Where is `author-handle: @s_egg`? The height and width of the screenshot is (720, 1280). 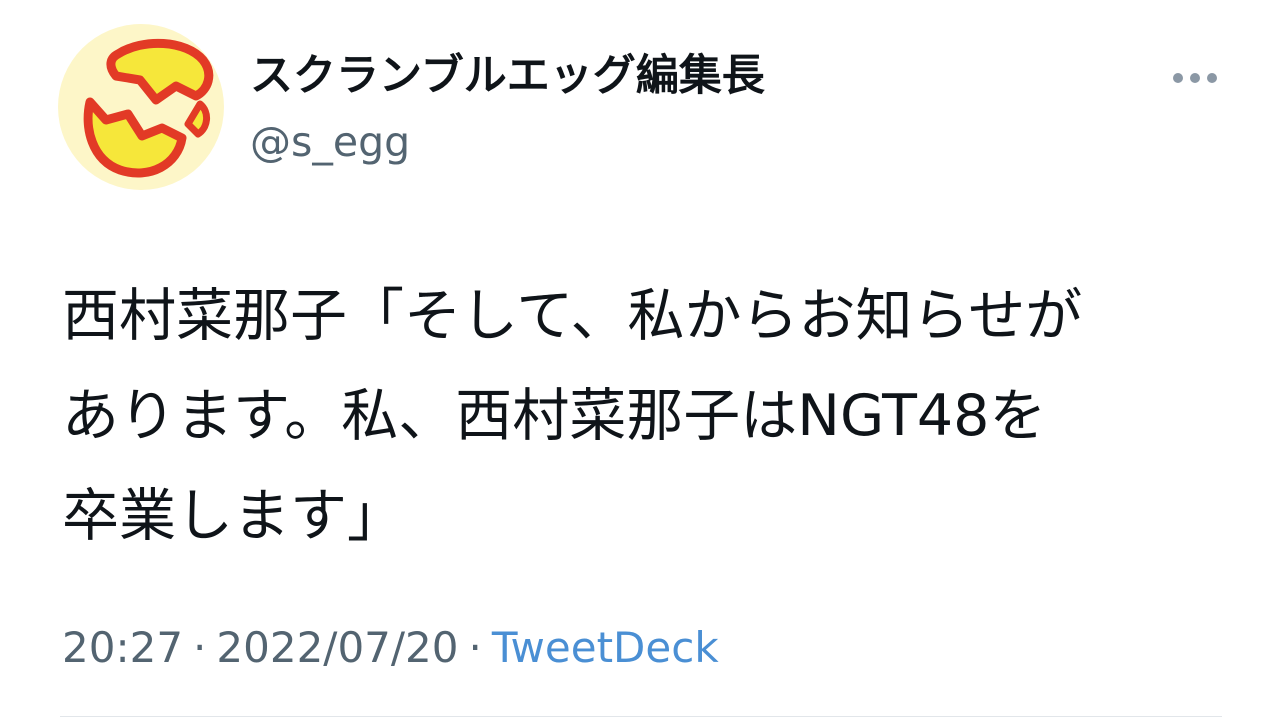
author-handle: @s_egg is located at coordinates (330, 142).